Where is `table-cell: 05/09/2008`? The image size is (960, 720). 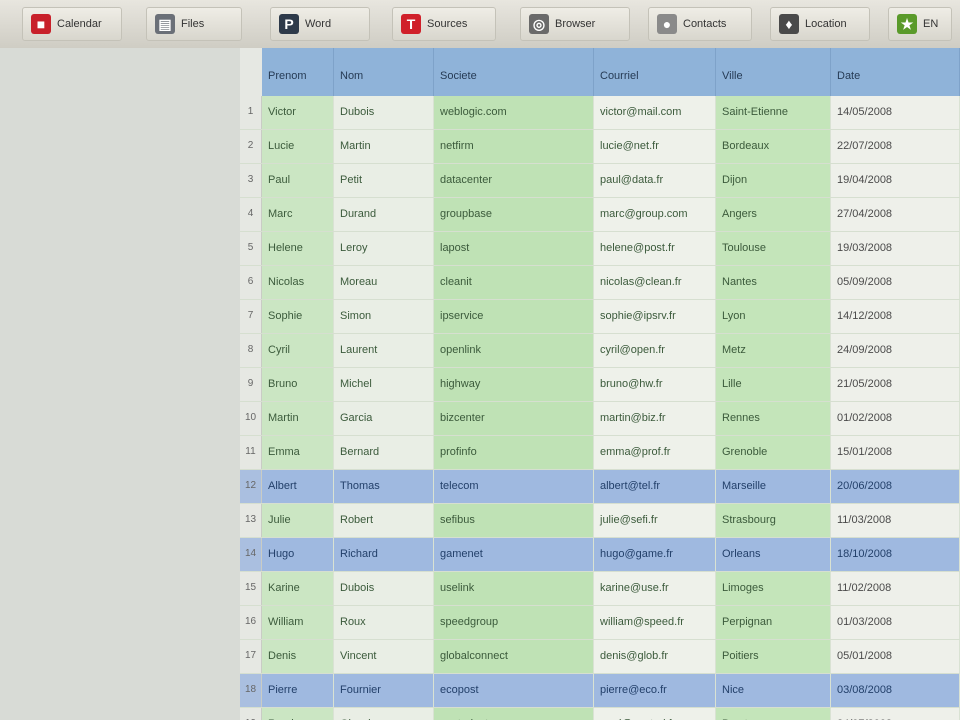
table-cell: 05/09/2008 is located at coordinates (895, 282).